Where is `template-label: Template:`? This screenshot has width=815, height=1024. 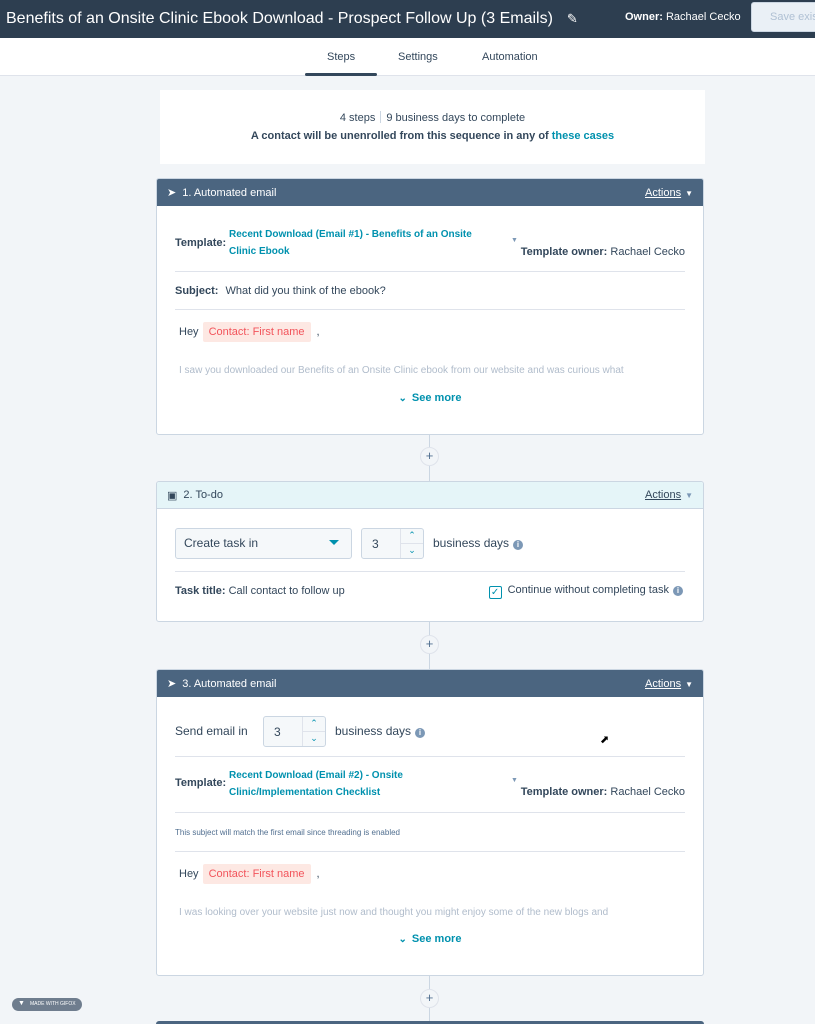 template-label: Template: is located at coordinates (201, 243).